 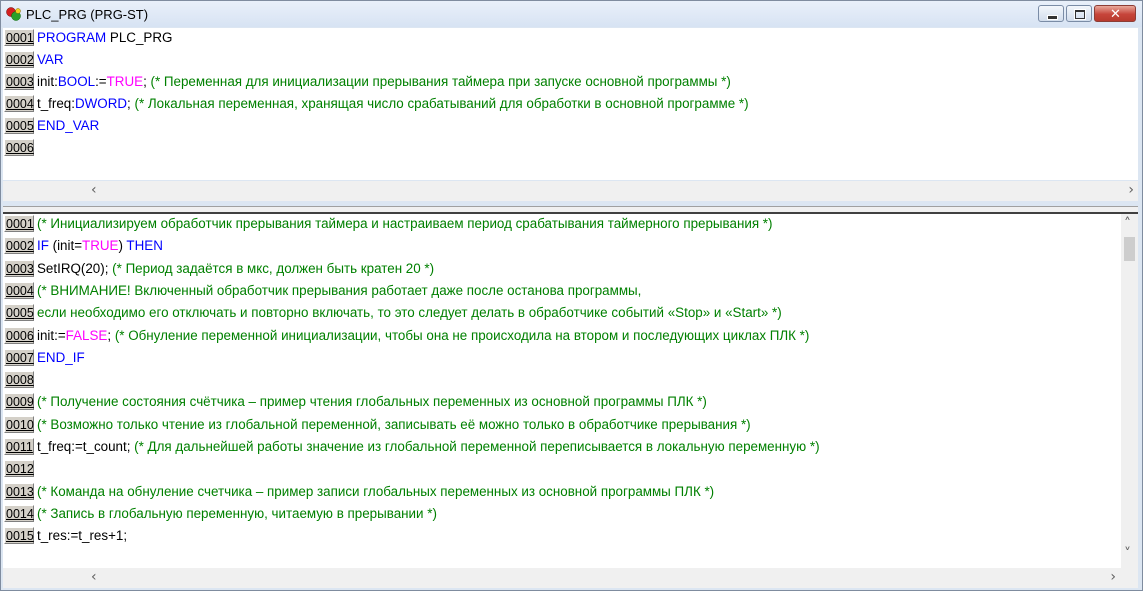 What do you see at coordinates (19, 81) in the screenshot?
I see `line-number: 0003` at bounding box center [19, 81].